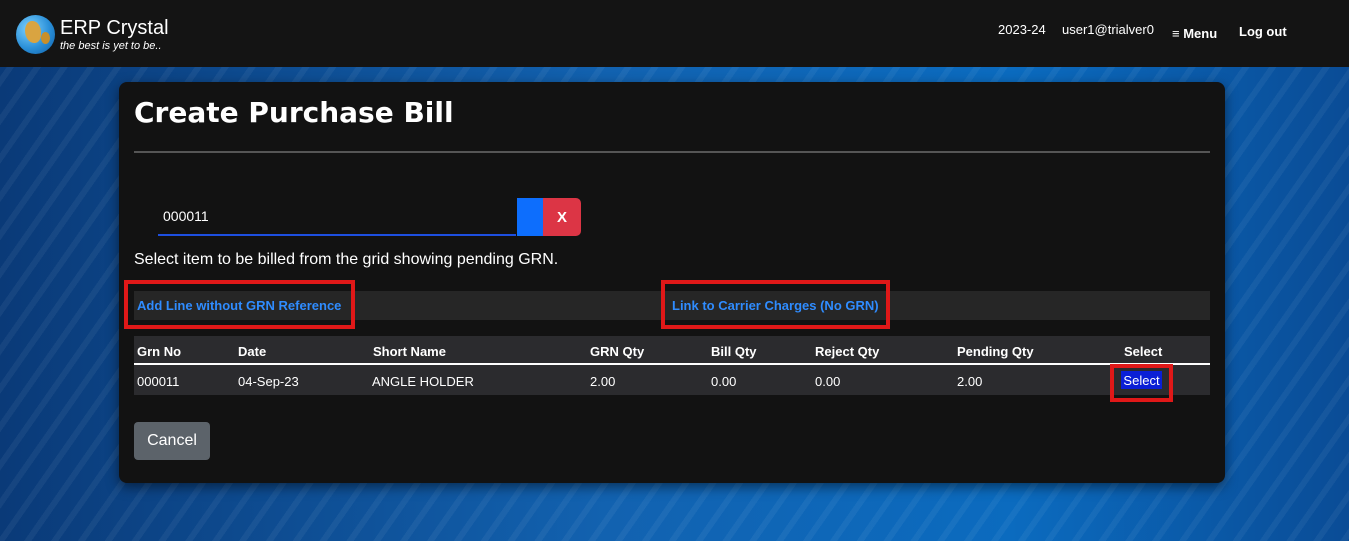  Describe the element at coordinates (423, 381) in the screenshot. I see `cell-short-name: ANGLE HOLDER` at that location.